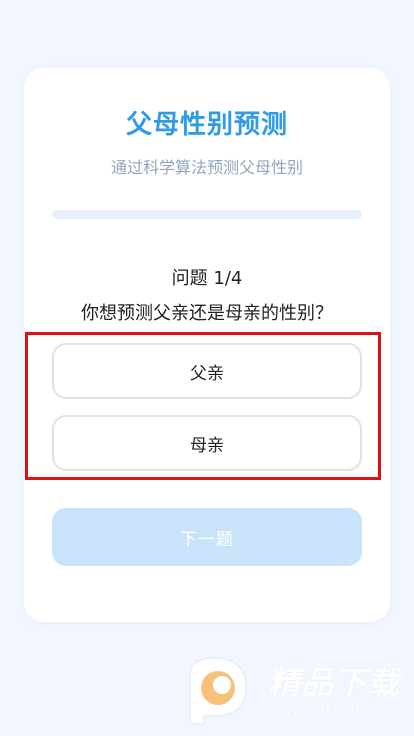 The image size is (414, 736). What do you see at coordinates (207, 278) in the screenshot?
I see `question-number: 问题 1/4` at bounding box center [207, 278].